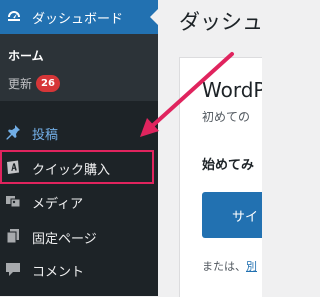  I want to click on sidebar-item-label: 固定ページ, so click(64, 239).